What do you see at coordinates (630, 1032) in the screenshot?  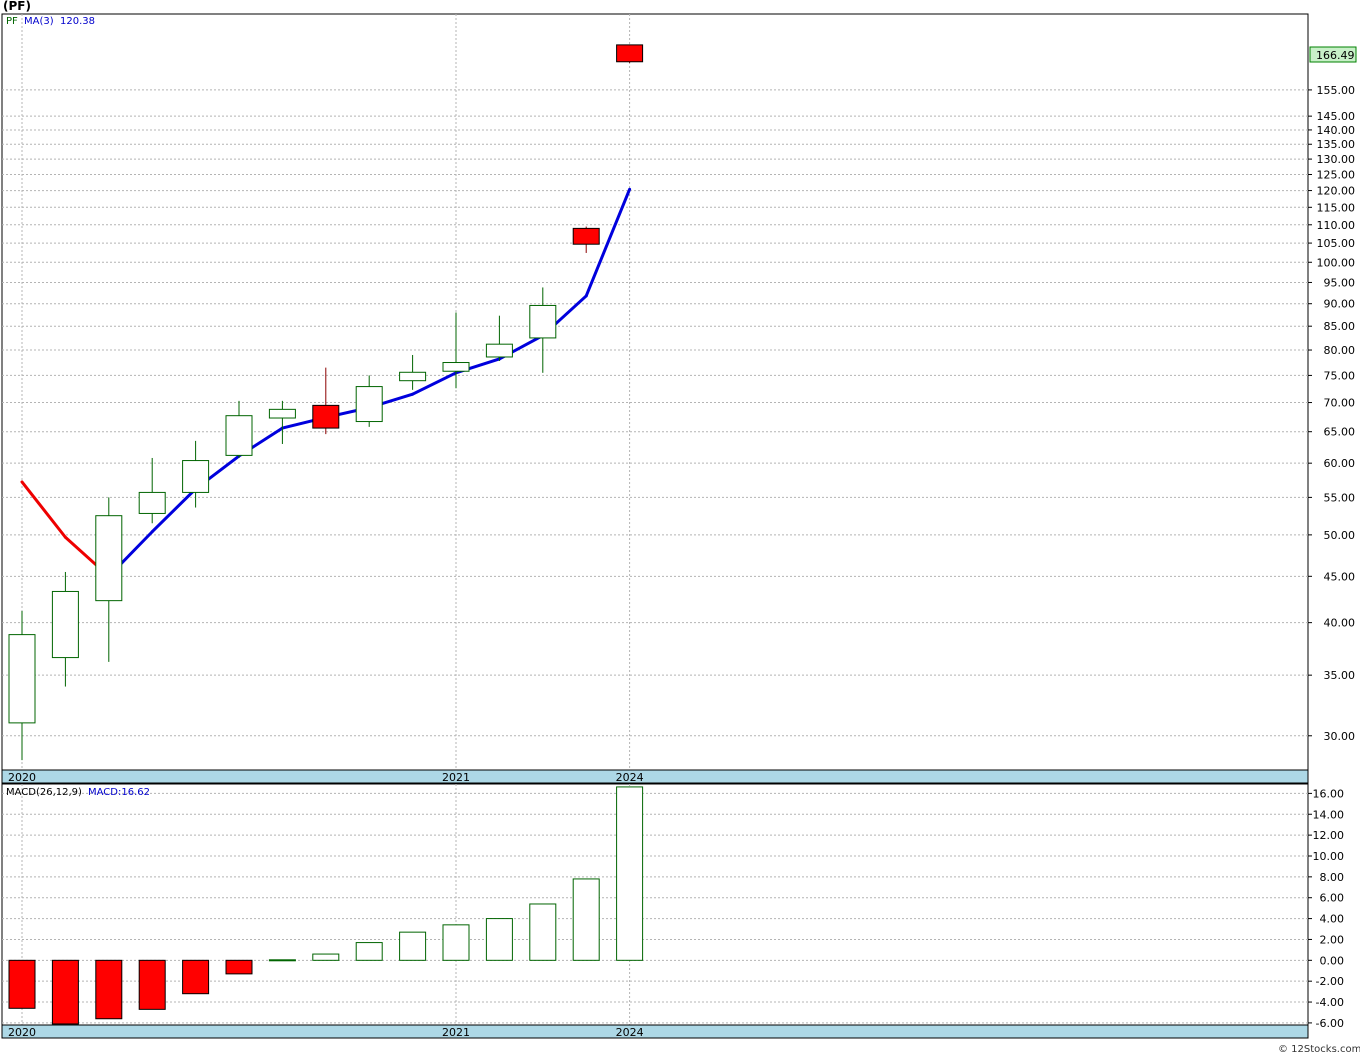 I see `macd-x-tick-label: 2024` at bounding box center [630, 1032].